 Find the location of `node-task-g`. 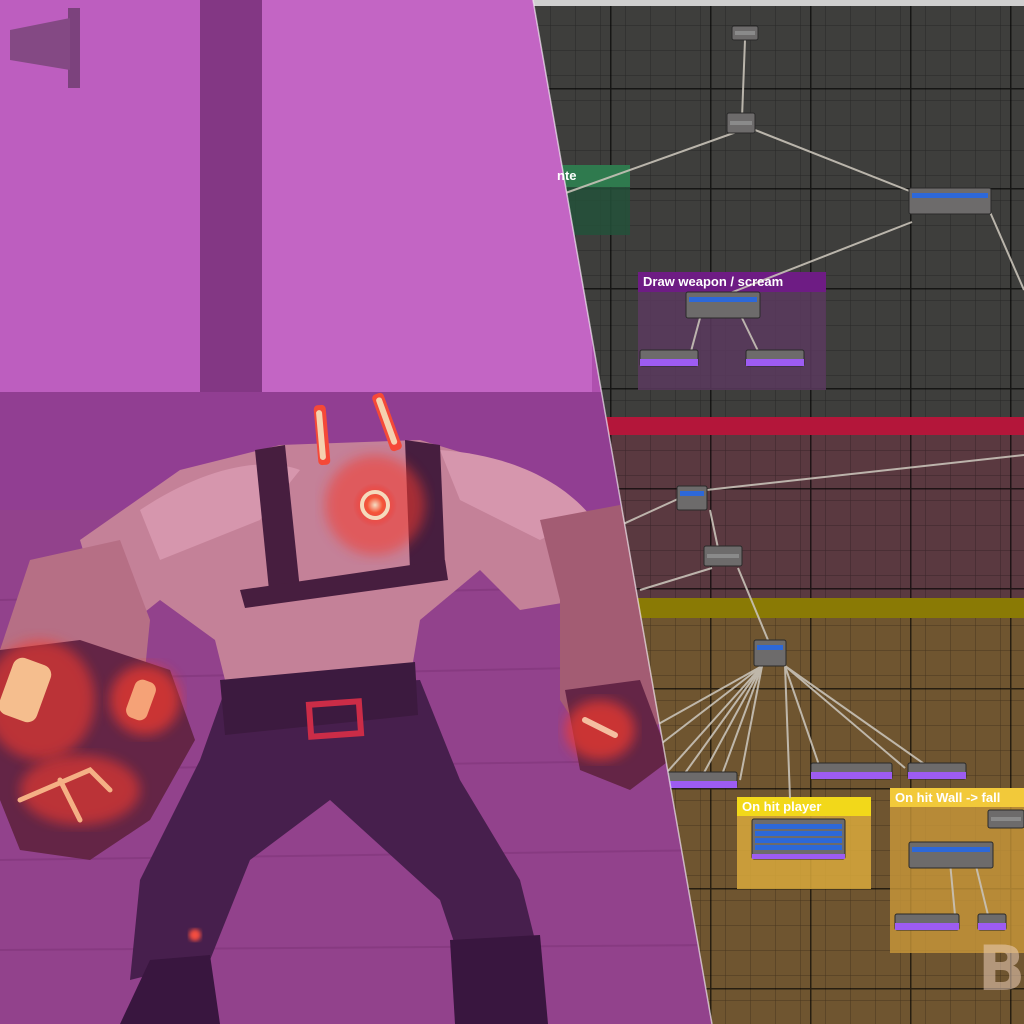

node-task-g is located at coordinates (992, 922).